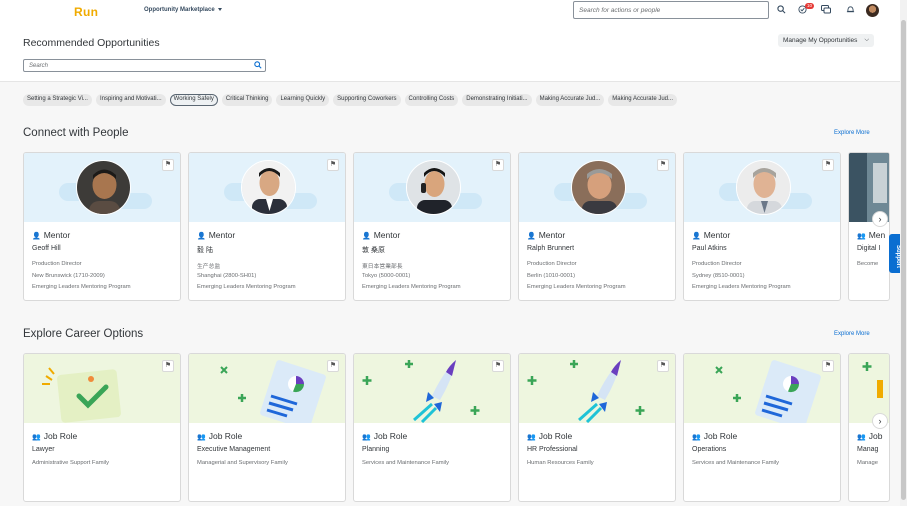  What do you see at coordinates (46, 248) in the screenshot?
I see `mentor-name: Geoff Hill` at bounding box center [46, 248].